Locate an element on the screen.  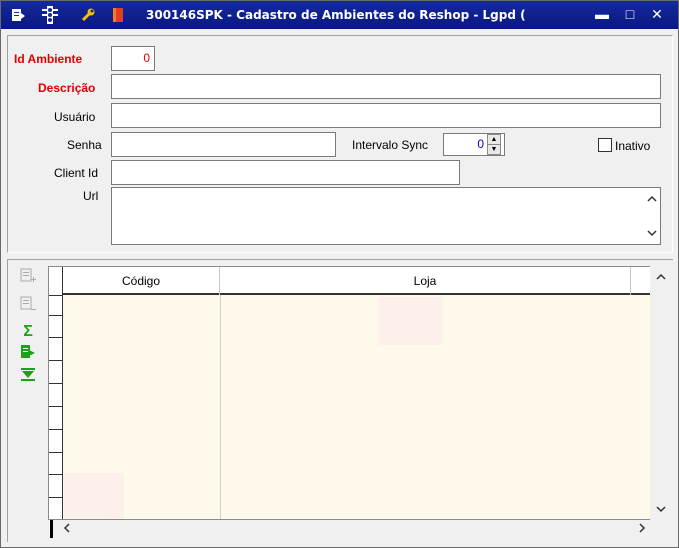
grid-vertical-scrollbar is located at coordinates (661, 393).